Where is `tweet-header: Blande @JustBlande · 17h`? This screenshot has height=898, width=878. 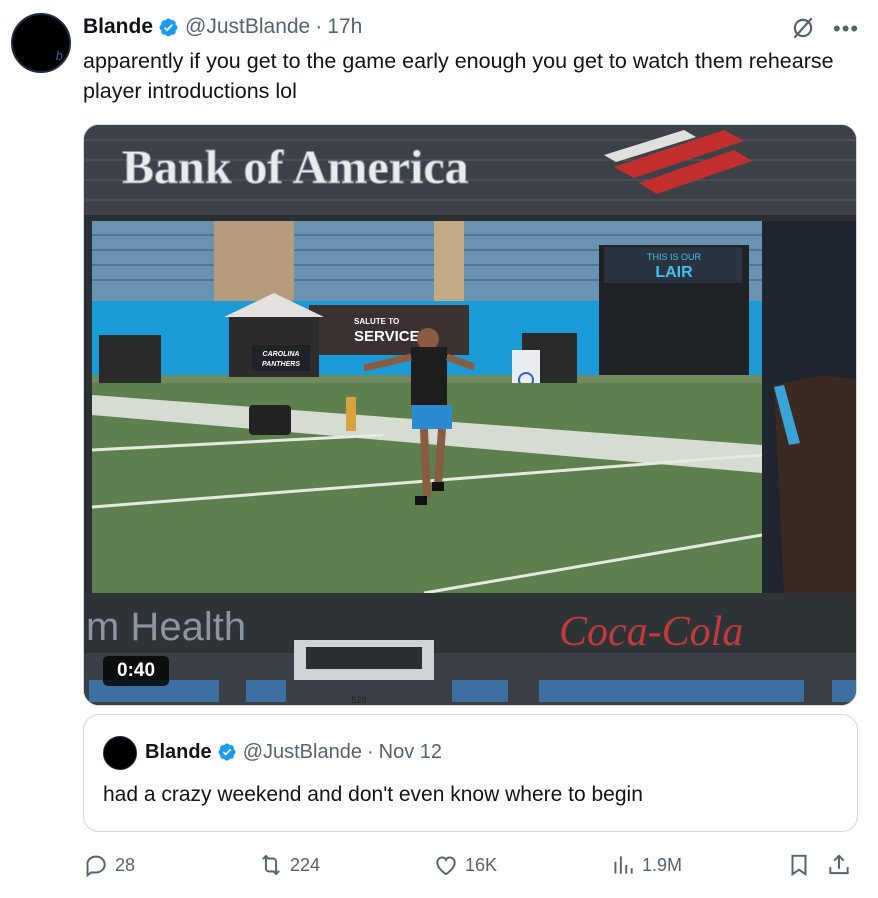 tweet-header: Blande @JustBlande · 17h is located at coordinates (222, 27).